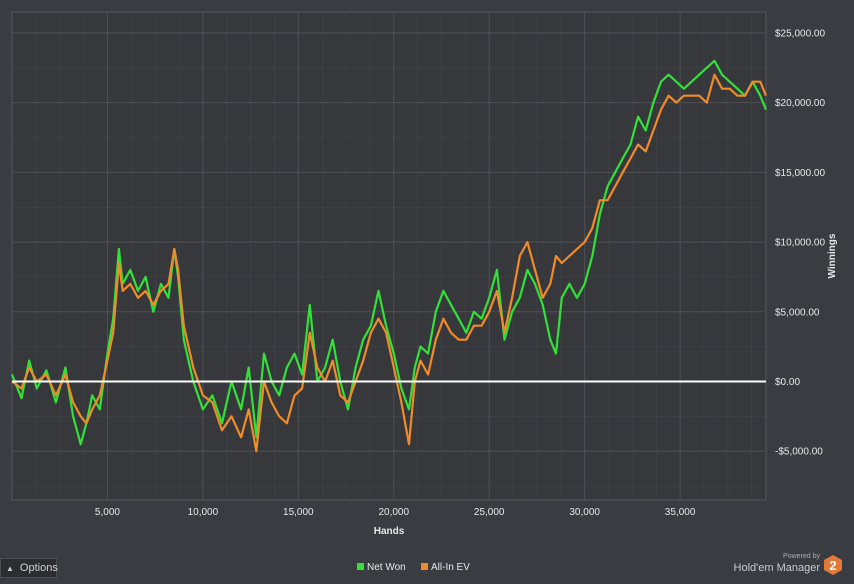  Describe the element at coordinates (800, 33) in the screenshot. I see `y-tick-label: $25,000.00` at that location.